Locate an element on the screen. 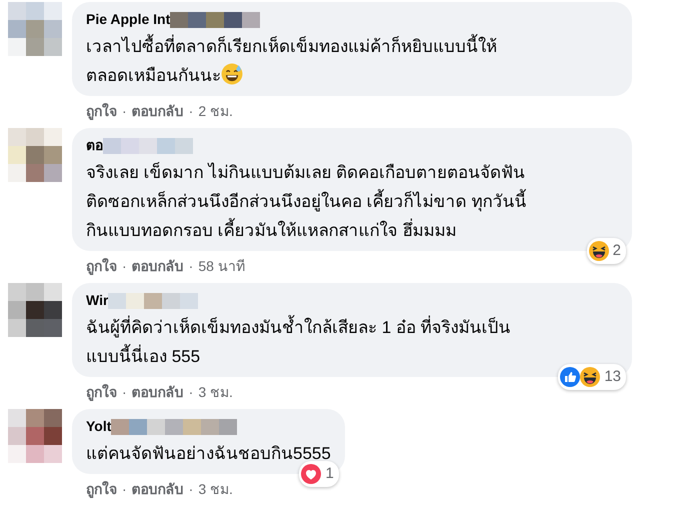 This screenshot has width=677, height=525. reaction-summary: 13 is located at coordinates (592, 377).